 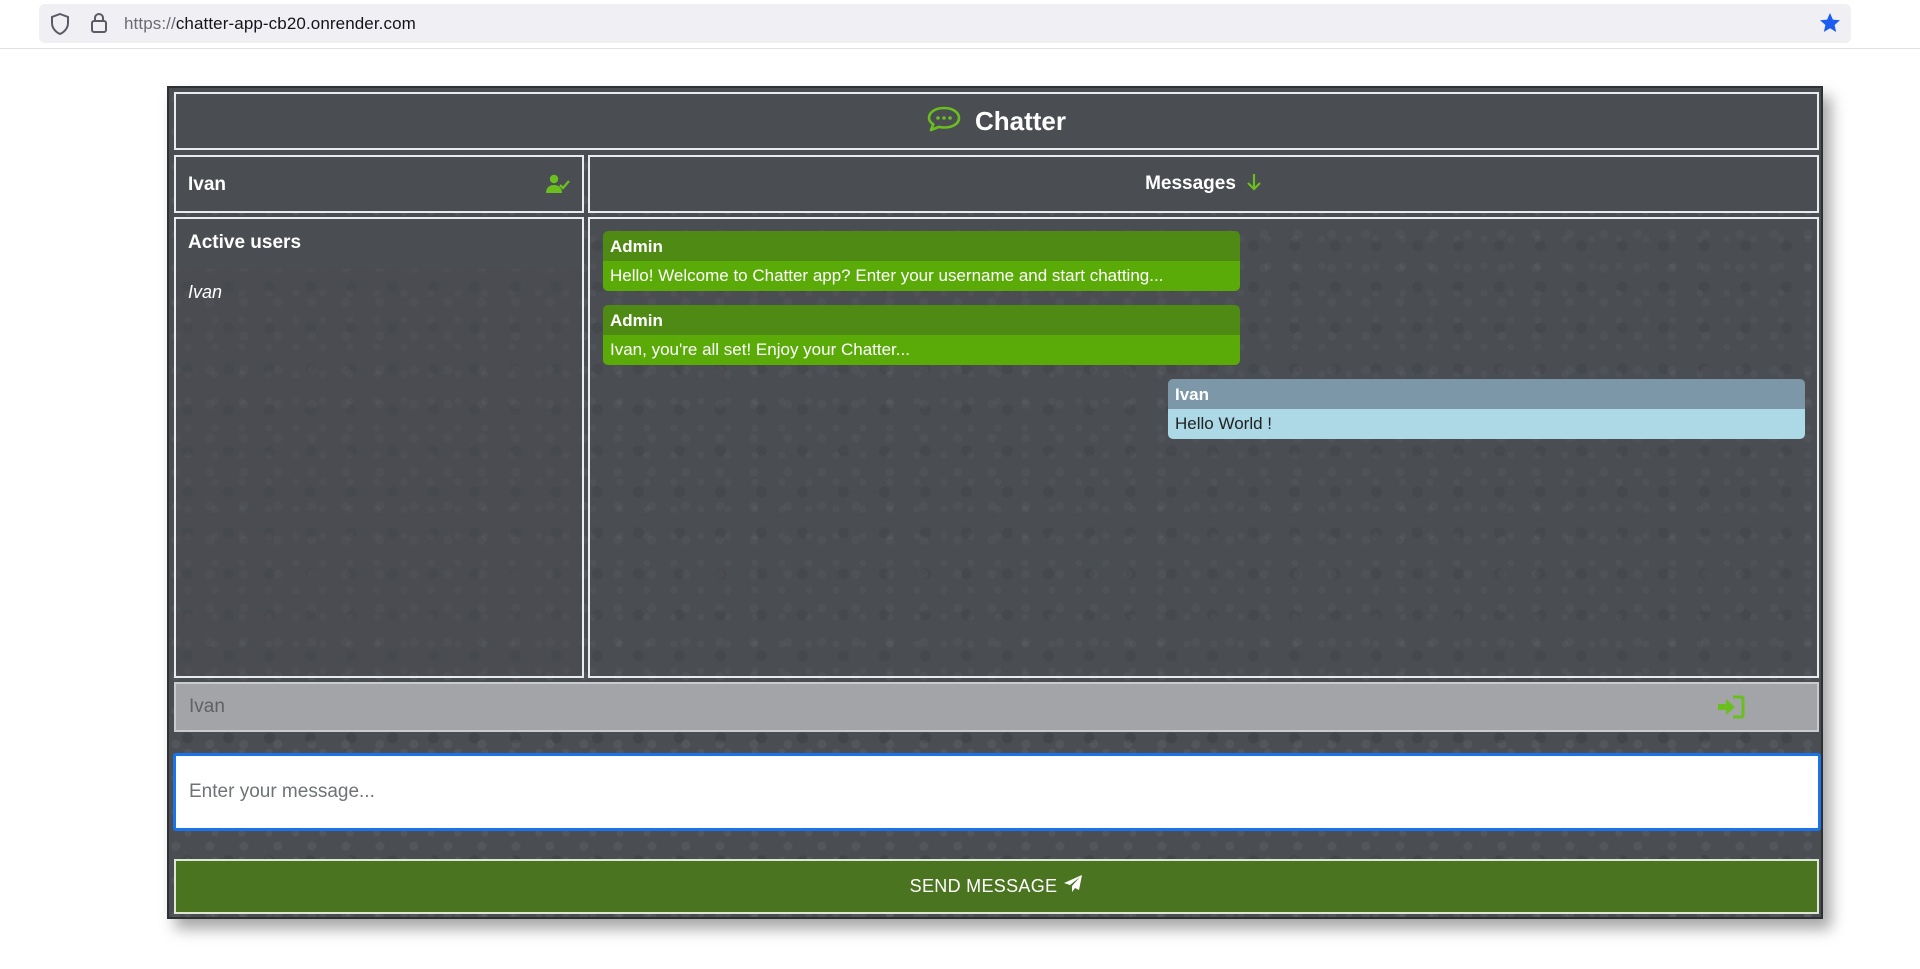 What do you see at coordinates (558, 186) in the screenshot?
I see `user-check-icon` at bounding box center [558, 186].